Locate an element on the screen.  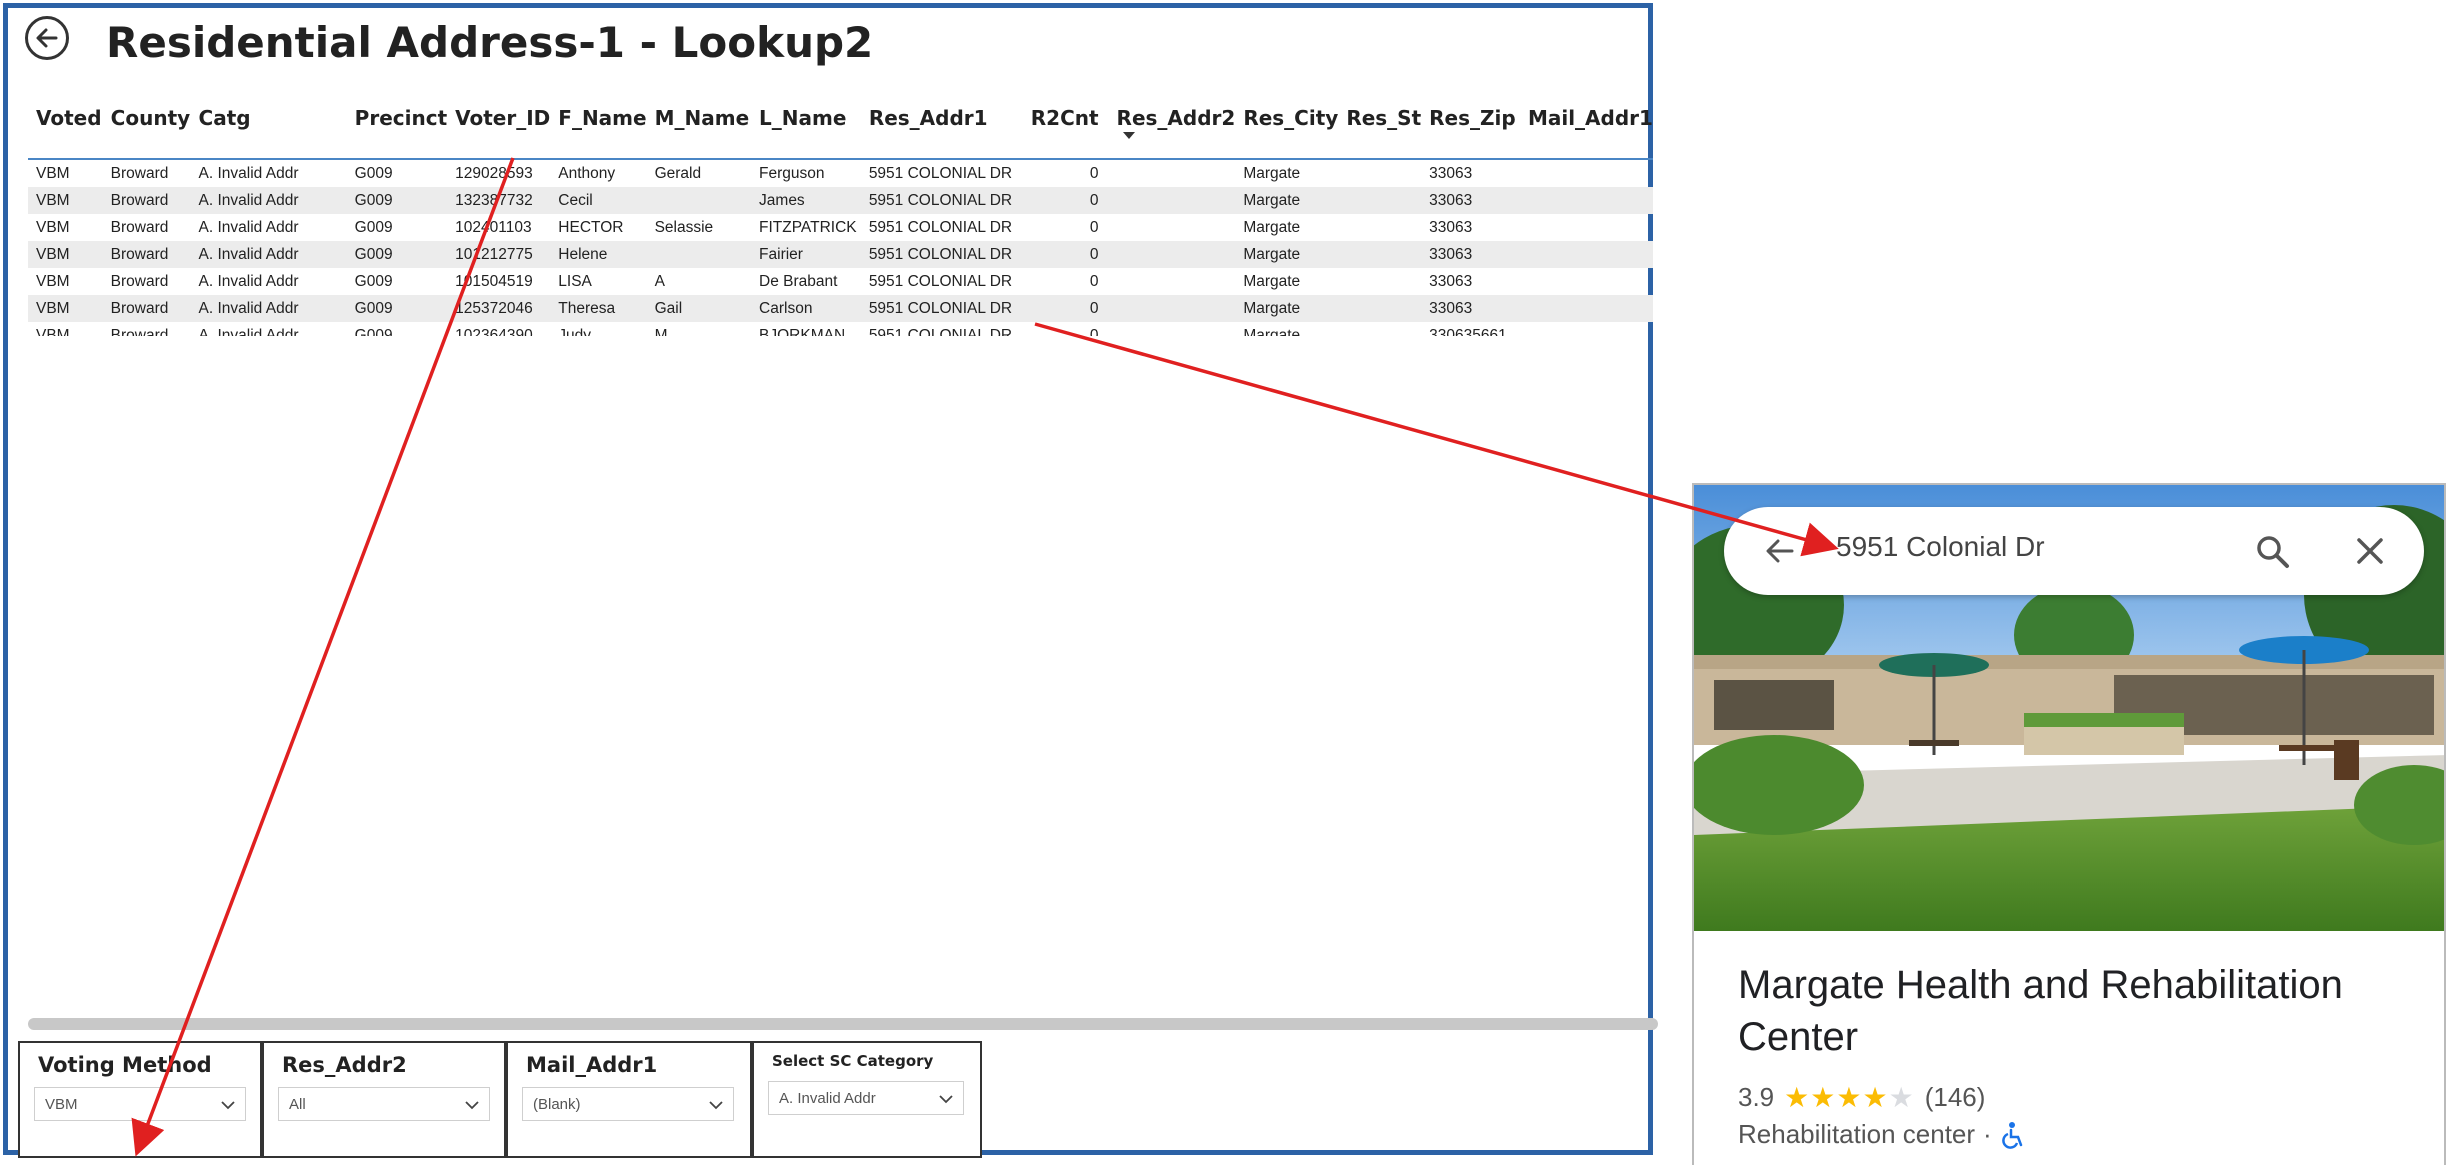
column-header-precinct: Precinct is located at coordinates (397, 127).